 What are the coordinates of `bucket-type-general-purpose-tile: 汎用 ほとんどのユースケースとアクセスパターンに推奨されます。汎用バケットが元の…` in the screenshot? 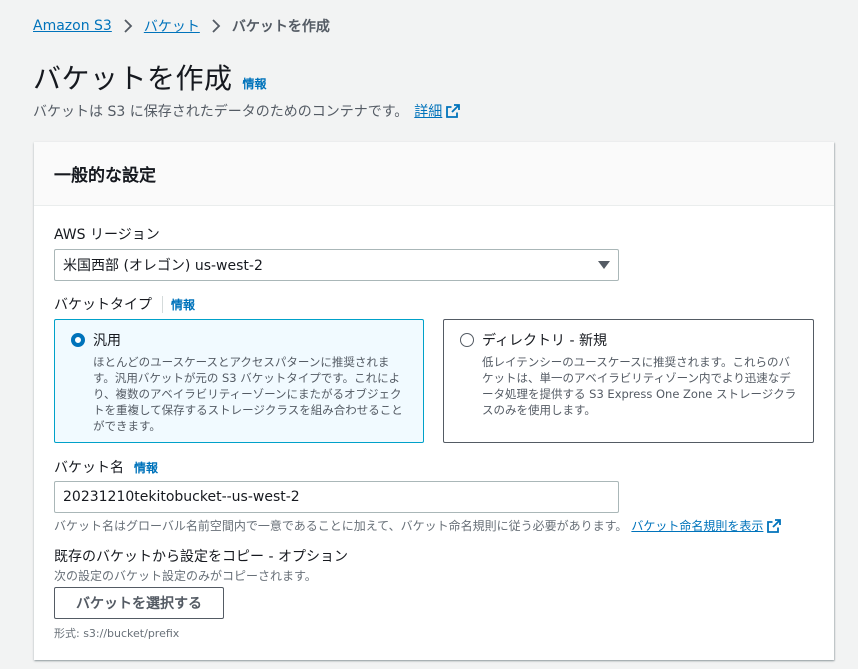 It's located at (239, 381).